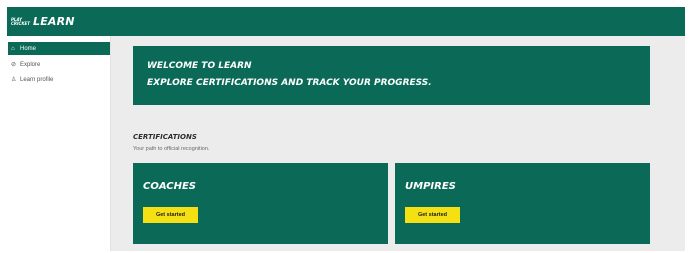  Describe the element at coordinates (28, 48) in the screenshot. I see `sidebar-item-label: Home` at that location.